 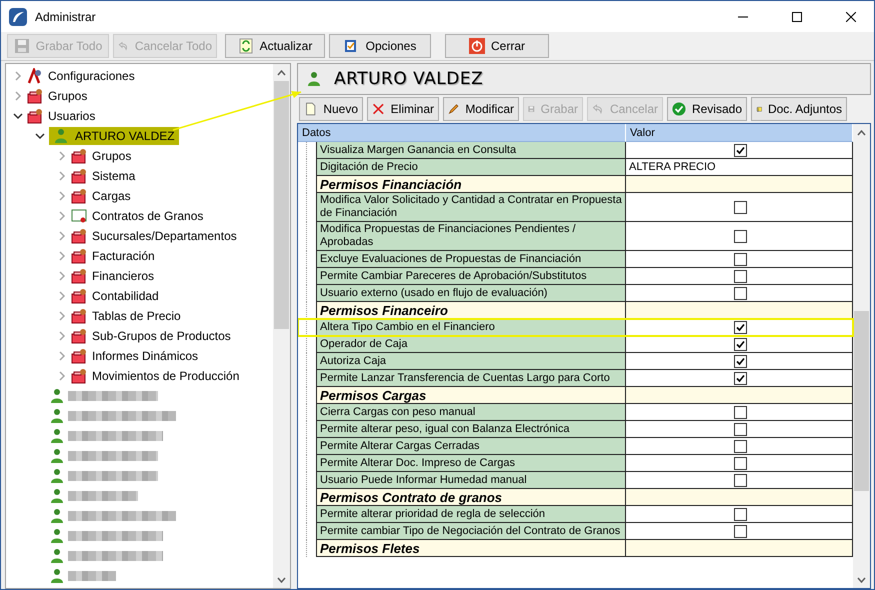 What do you see at coordinates (471, 167) in the screenshot?
I see `permission-label: Digitación de Precio` at bounding box center [471, 167].